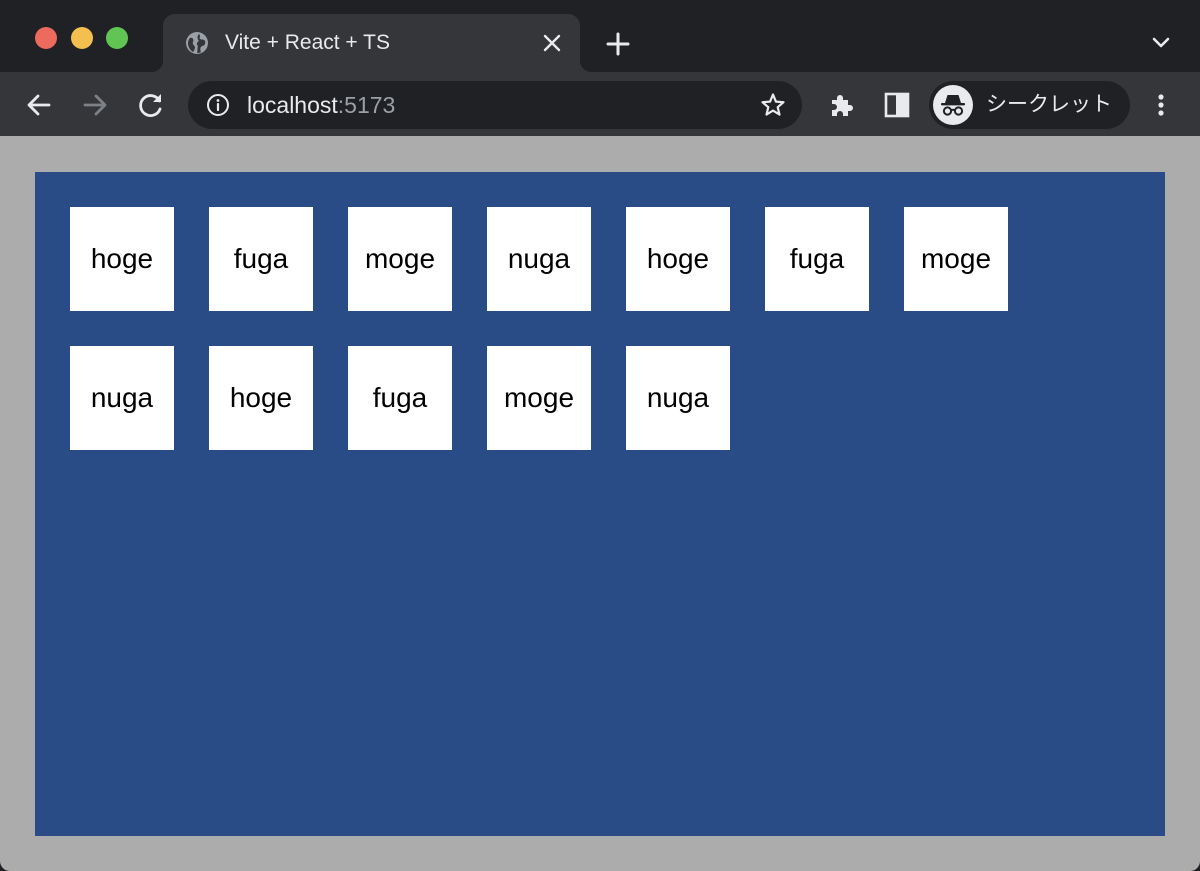 This screenshot has width=1200, height=871. I want to click on tab-active: Vite + React + TS, so click(371, 43).